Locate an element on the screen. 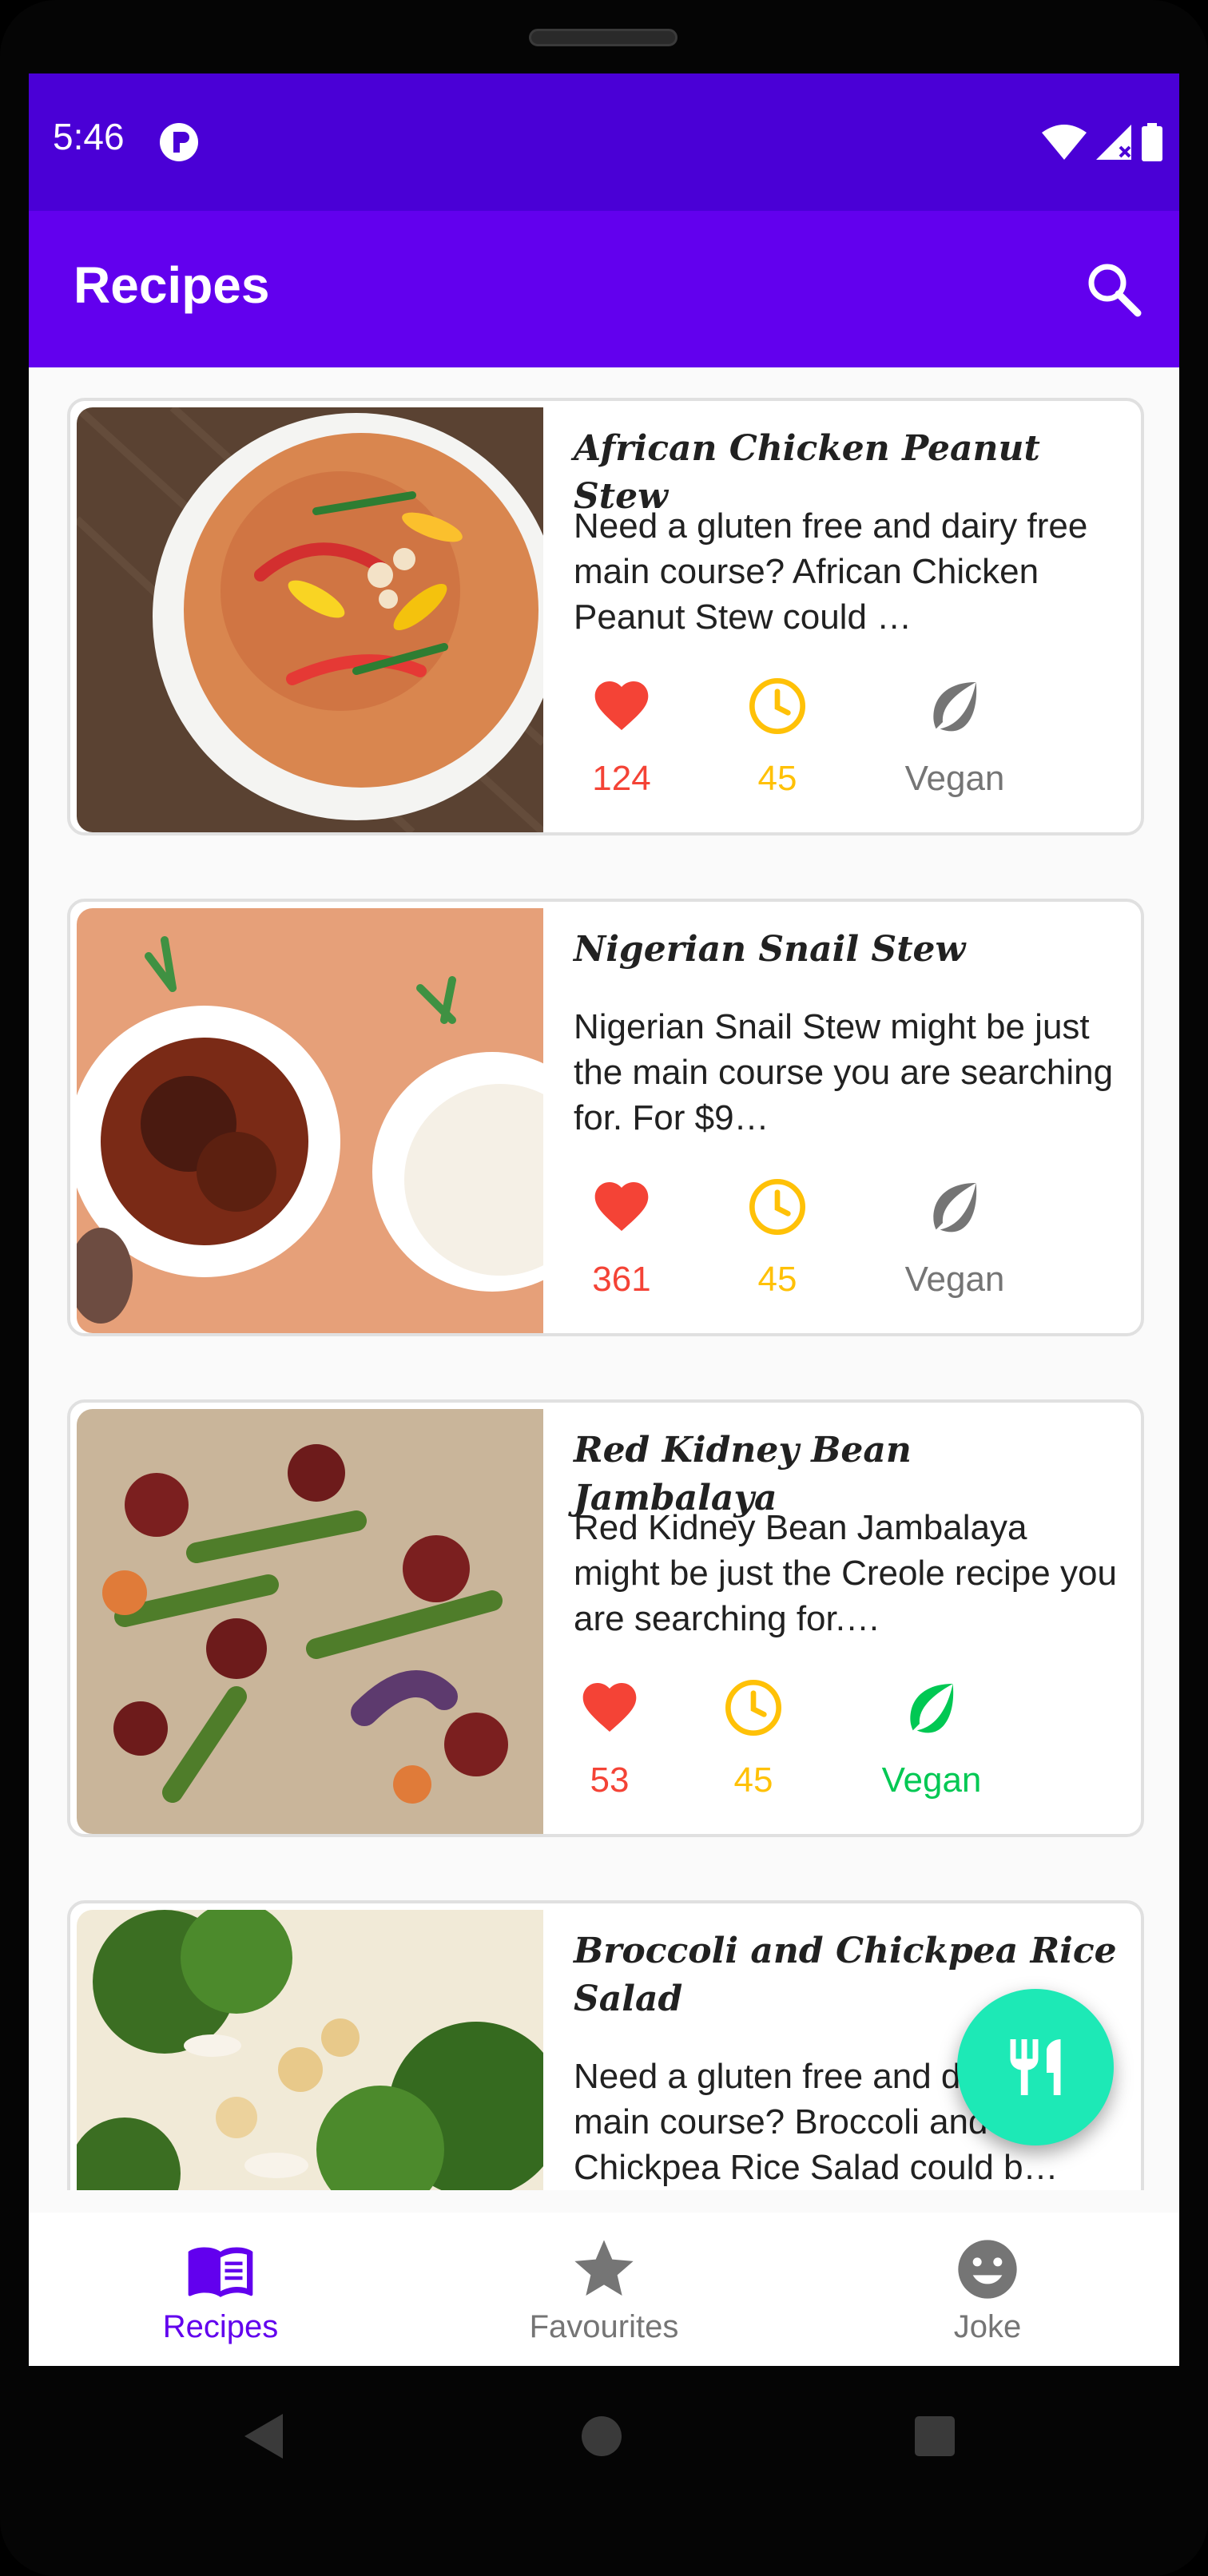 The width and height of the screenshot is (1208, 2576). nav-item-recipes: Recipes is located at coordinates (220, 2289).